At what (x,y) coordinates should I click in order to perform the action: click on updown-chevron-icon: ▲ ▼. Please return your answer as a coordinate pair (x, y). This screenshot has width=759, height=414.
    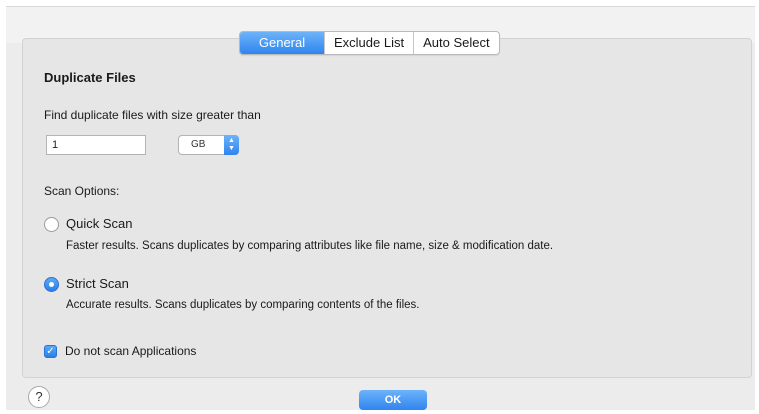
    Looking at the image, I should click on (231, 145).